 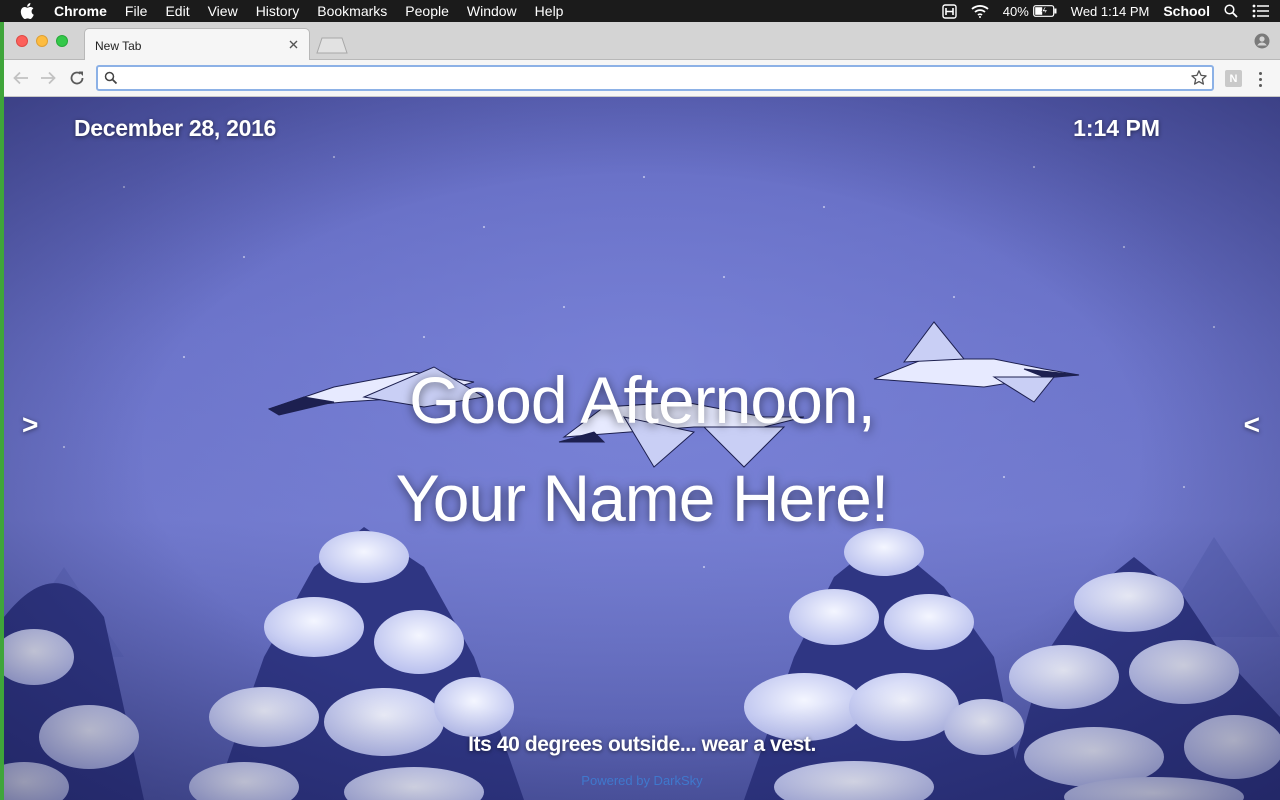 I want to click on menu-window: Window, so click(x=492, y=11).